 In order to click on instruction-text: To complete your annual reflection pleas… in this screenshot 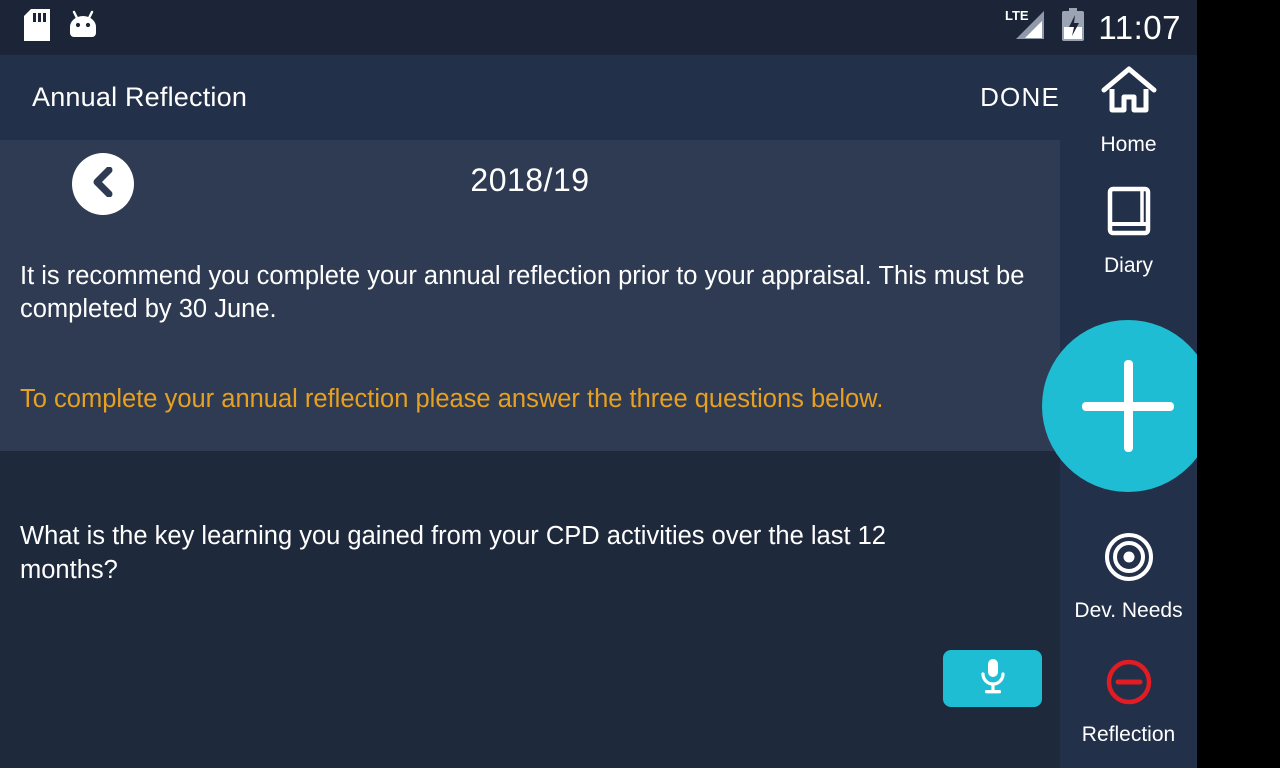, I will do `click(452, 399)`.